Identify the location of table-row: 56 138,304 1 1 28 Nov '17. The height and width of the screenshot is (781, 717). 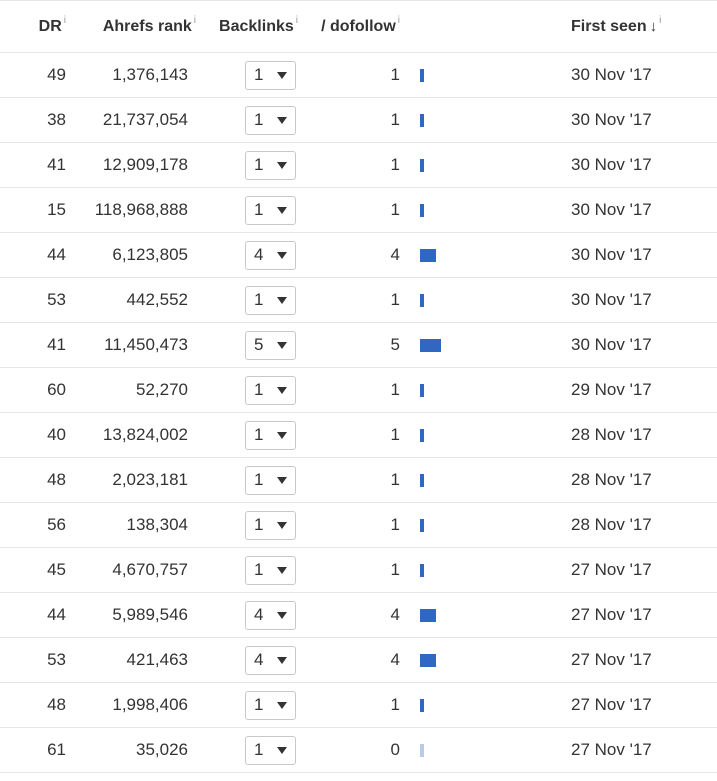
(358, 525).